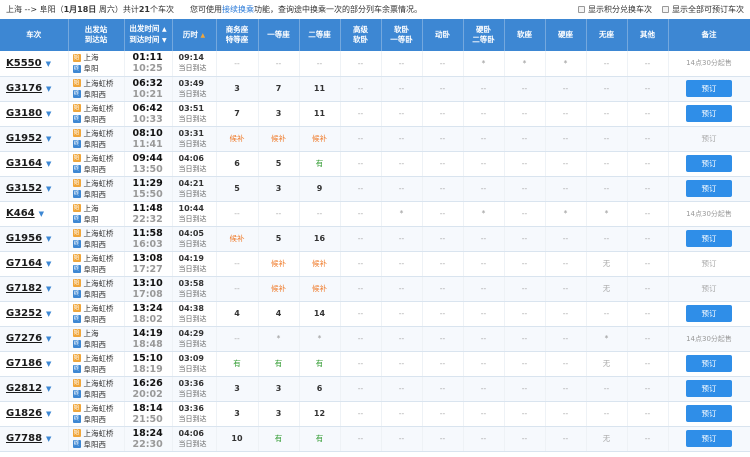  I want to click on train-number-link: G7788, so click(24, 438).